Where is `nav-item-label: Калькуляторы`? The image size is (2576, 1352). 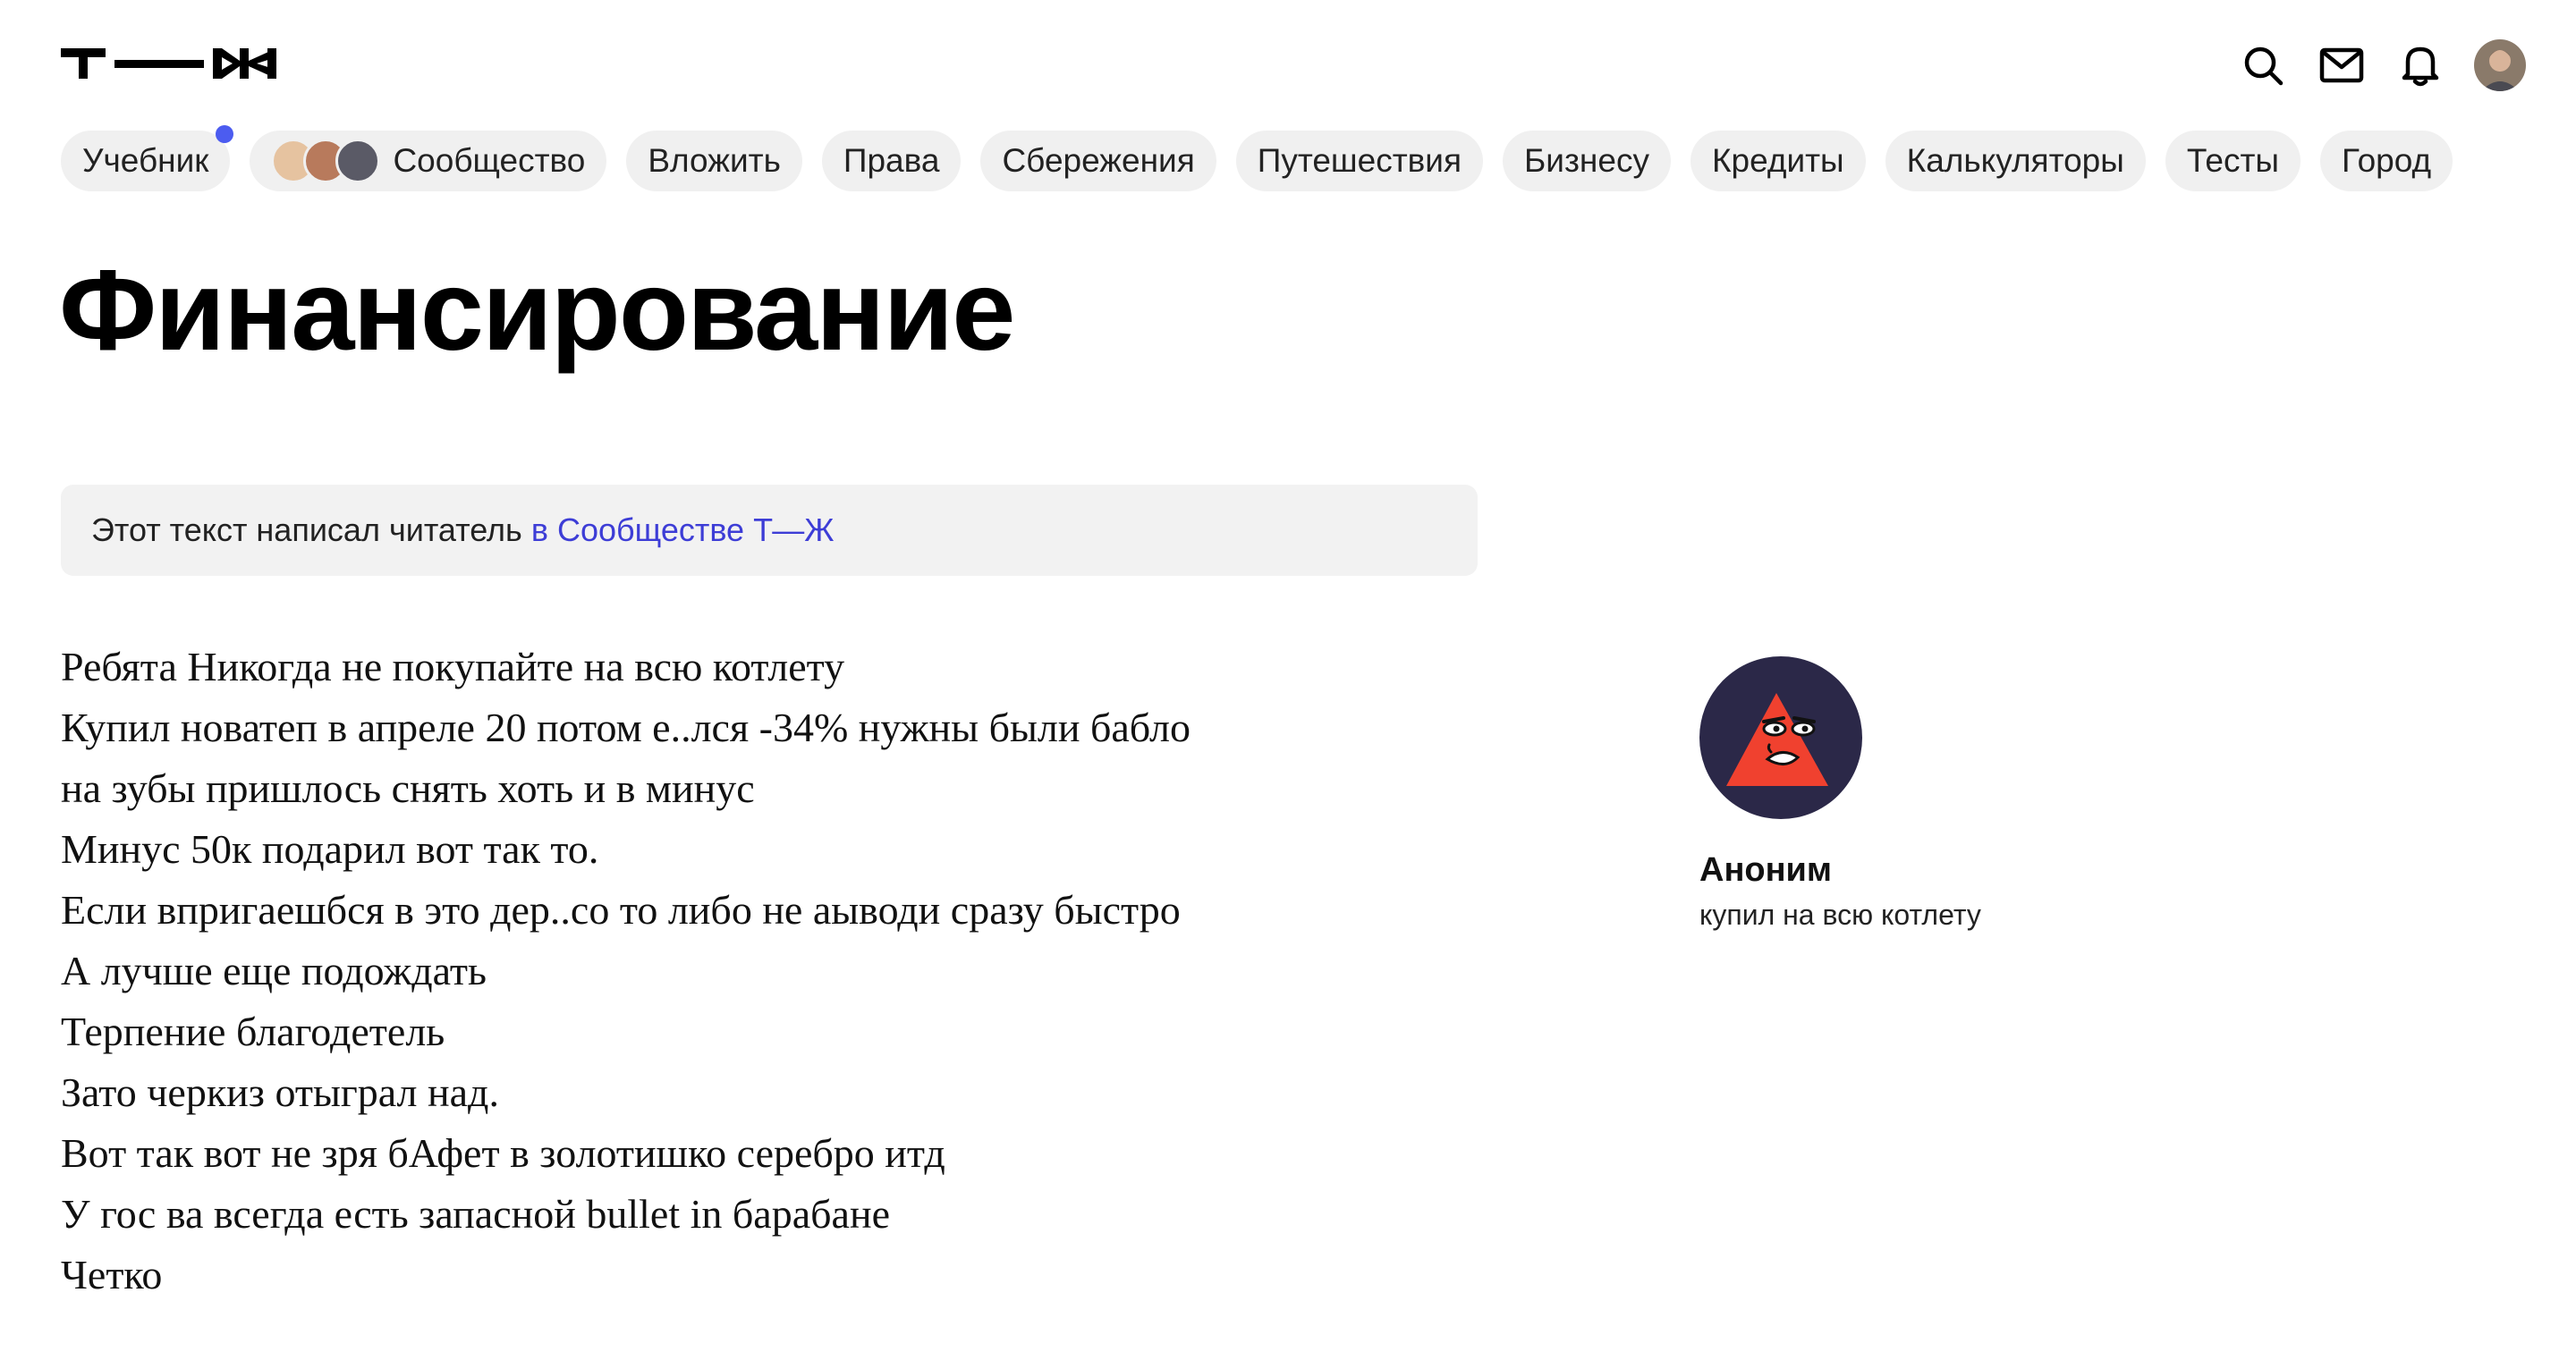
nav-item-label: Калькуляторы is located at coordinates (2015, 160).